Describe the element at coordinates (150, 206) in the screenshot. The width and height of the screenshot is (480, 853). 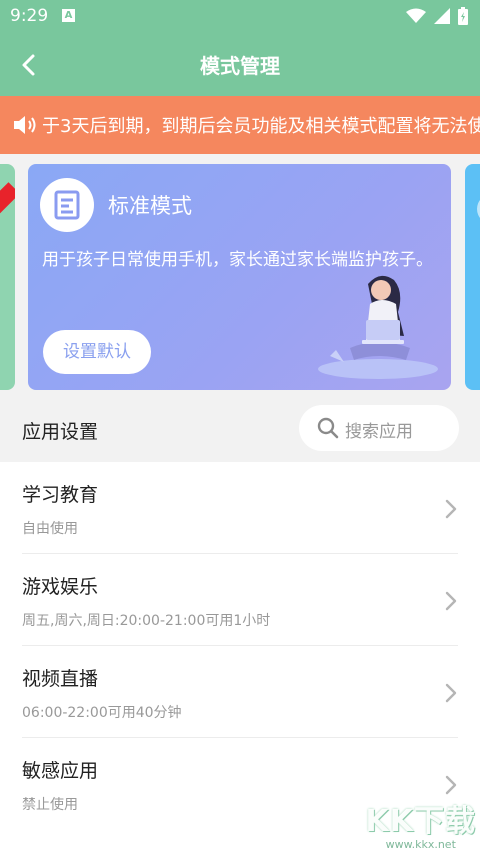
I see `mode-title: 标准模式` at that location.